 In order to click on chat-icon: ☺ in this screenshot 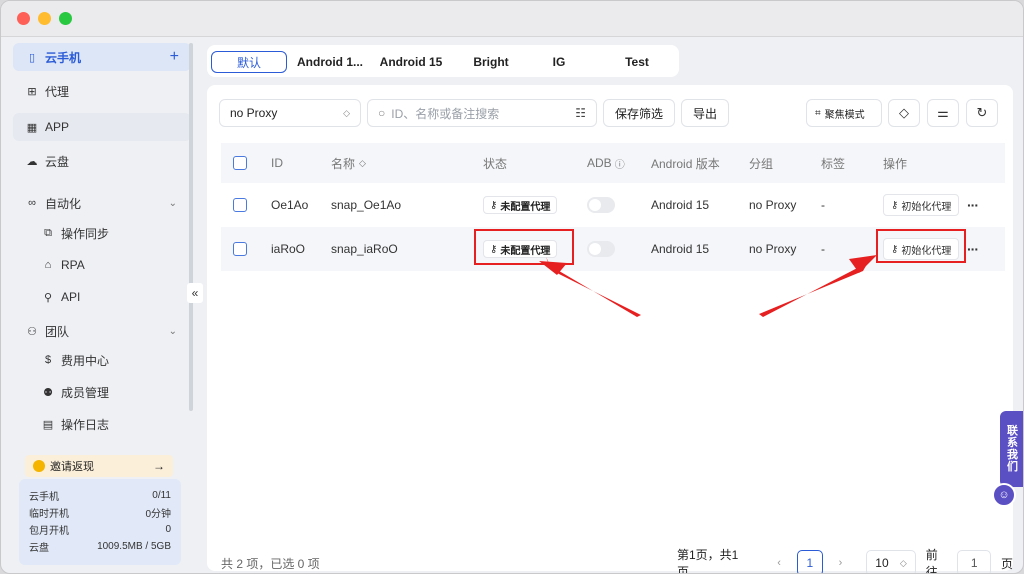, I will do `click(1004, 495)`.